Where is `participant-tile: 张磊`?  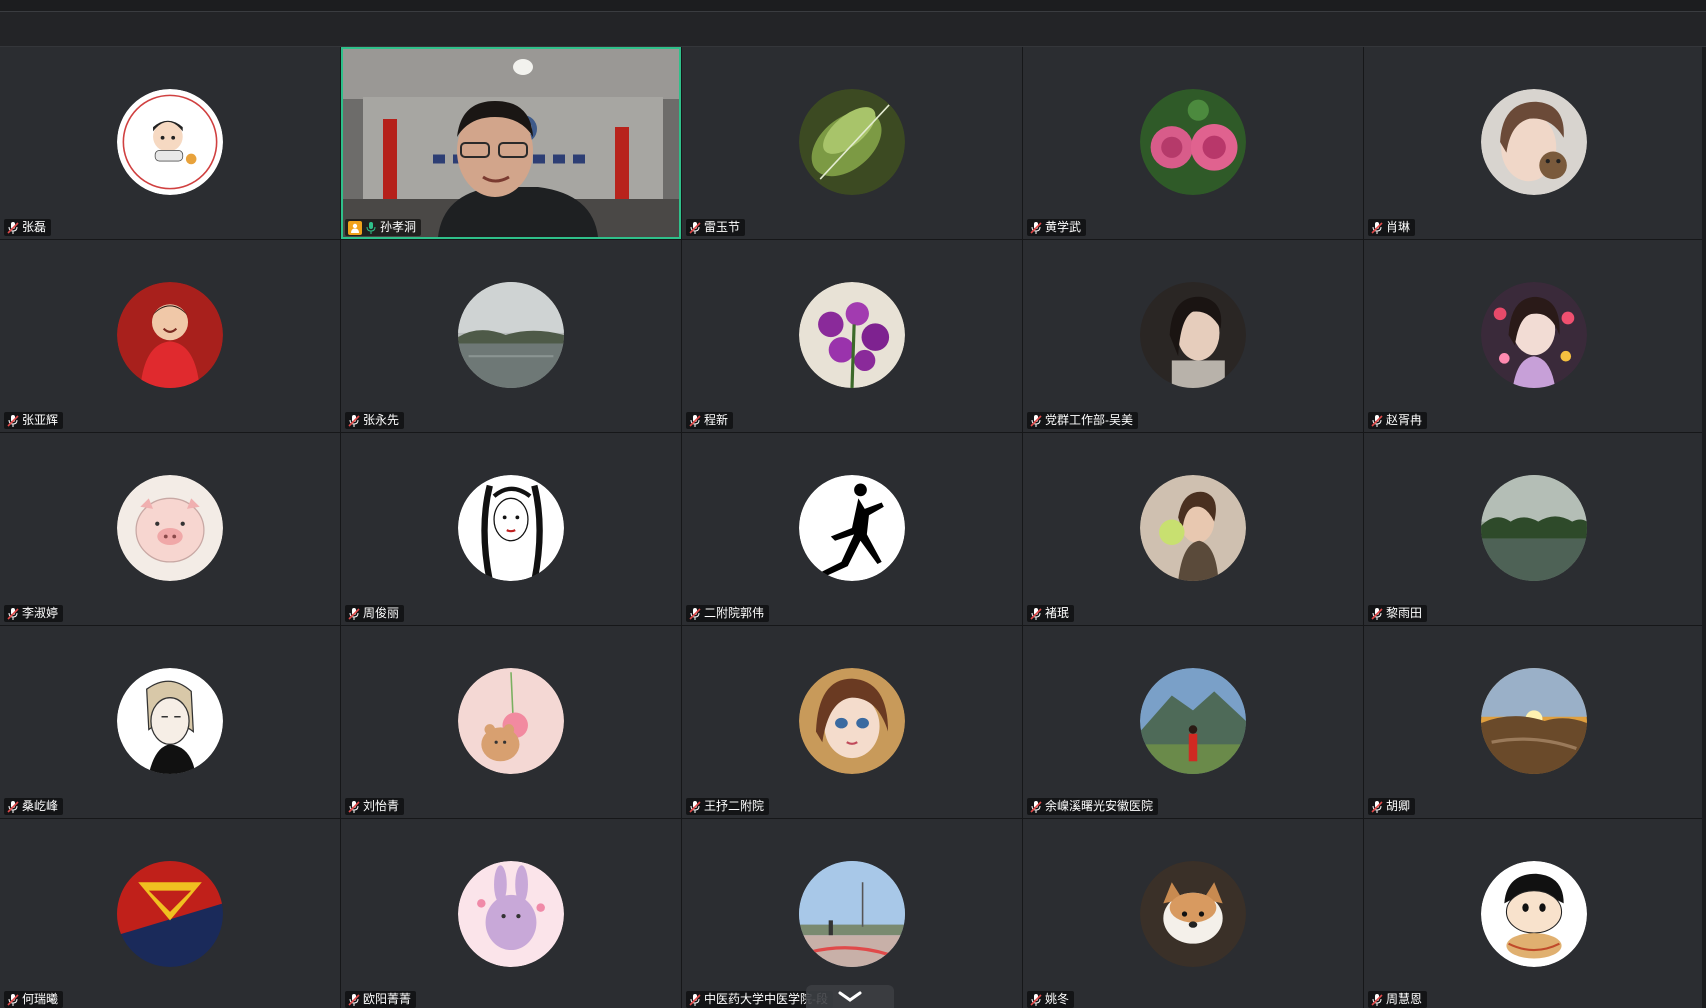
participant-tile: 张磊 is located at coordinates (170, 143).